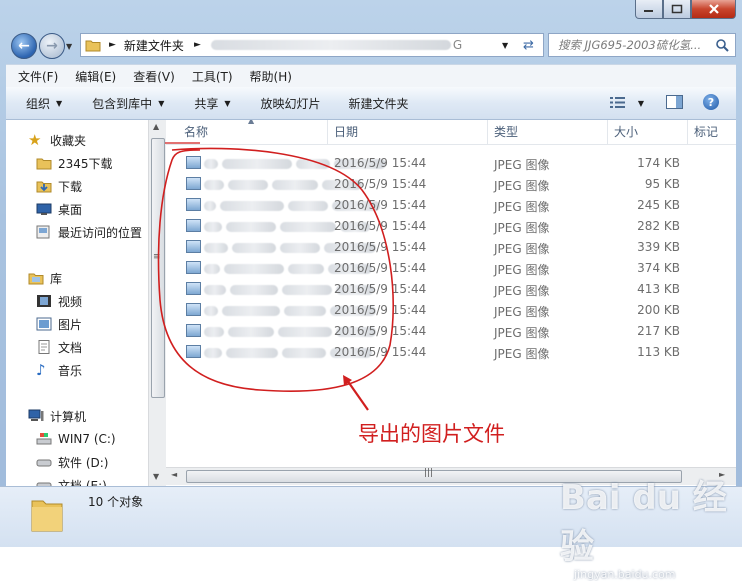  Describe the element at coordinates (95, 76) in the screenshot. I see `menu-edit: 编辑(E)` at that location.